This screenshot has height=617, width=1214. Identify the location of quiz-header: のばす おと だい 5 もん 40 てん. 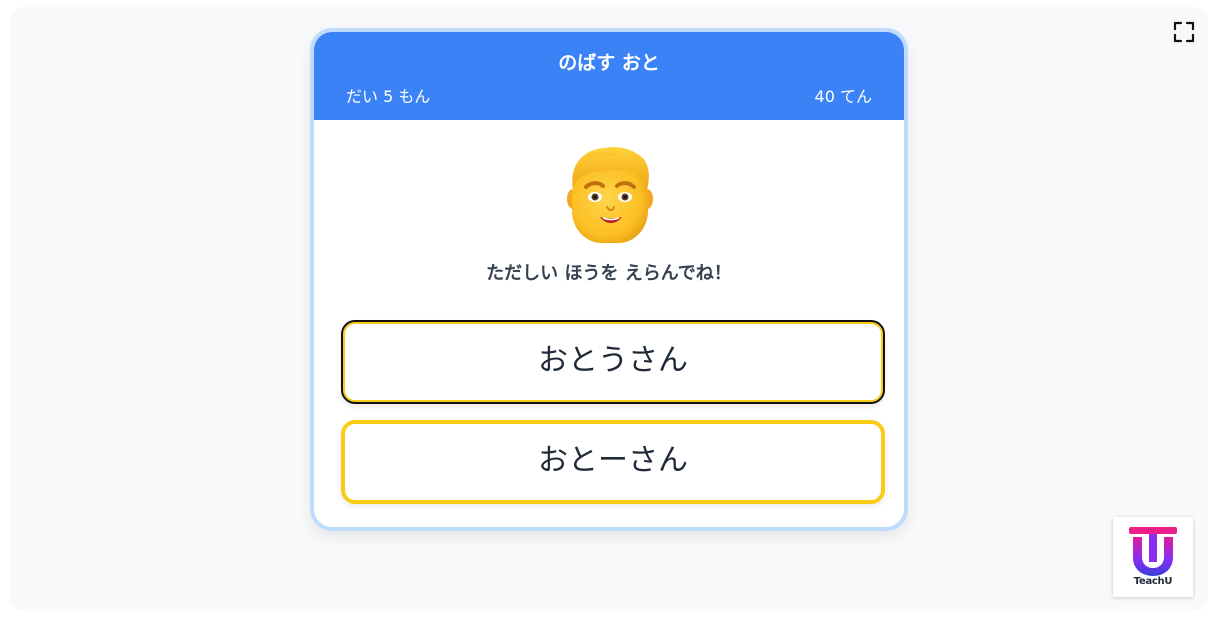
(609, 76).